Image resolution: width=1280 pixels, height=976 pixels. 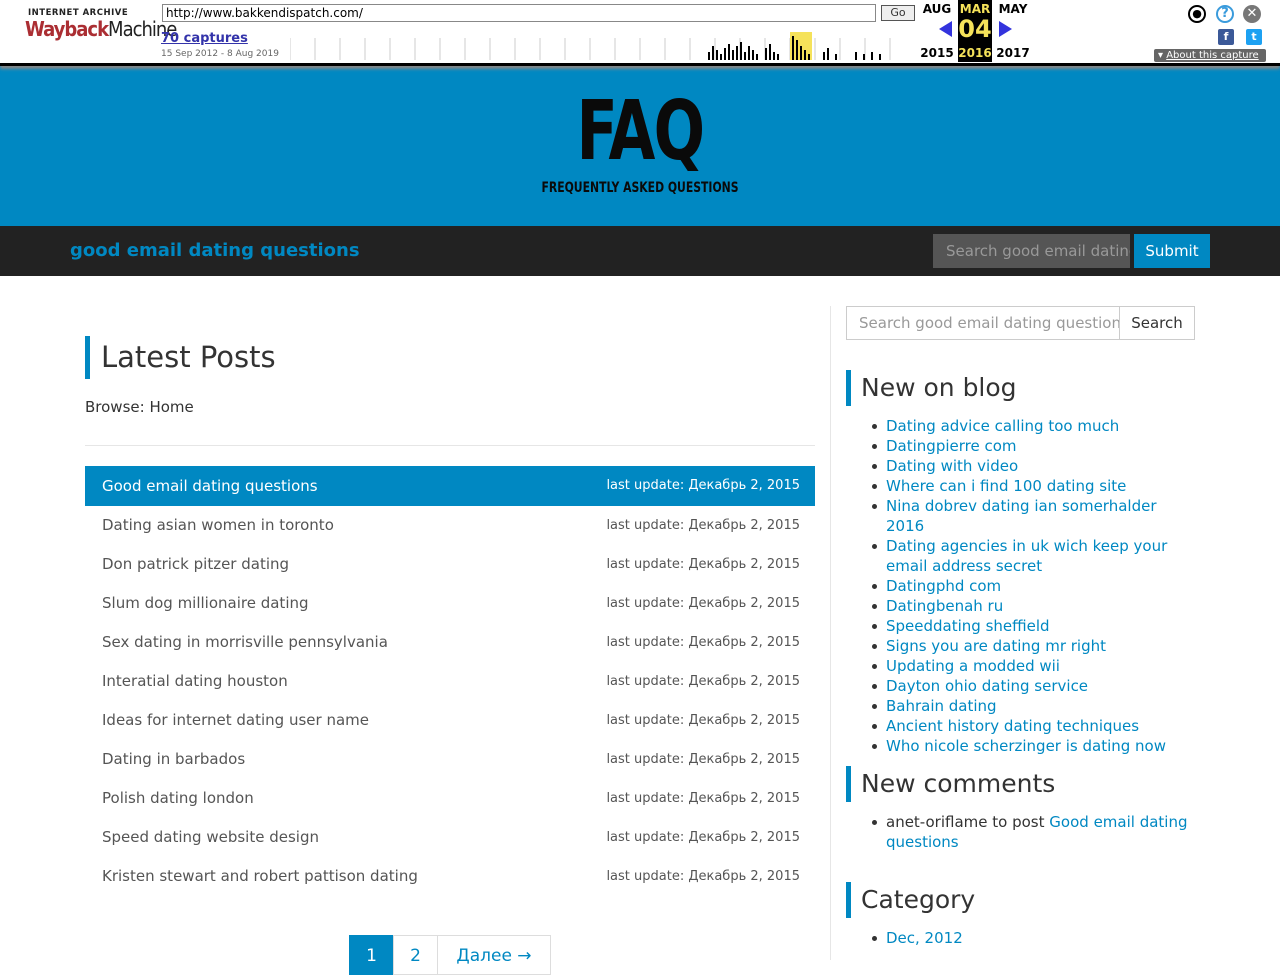 What do you see at coordinates (640, 132) in the screenshot?
I see `site-logo: FAQ` at bounding box center [640, 132].